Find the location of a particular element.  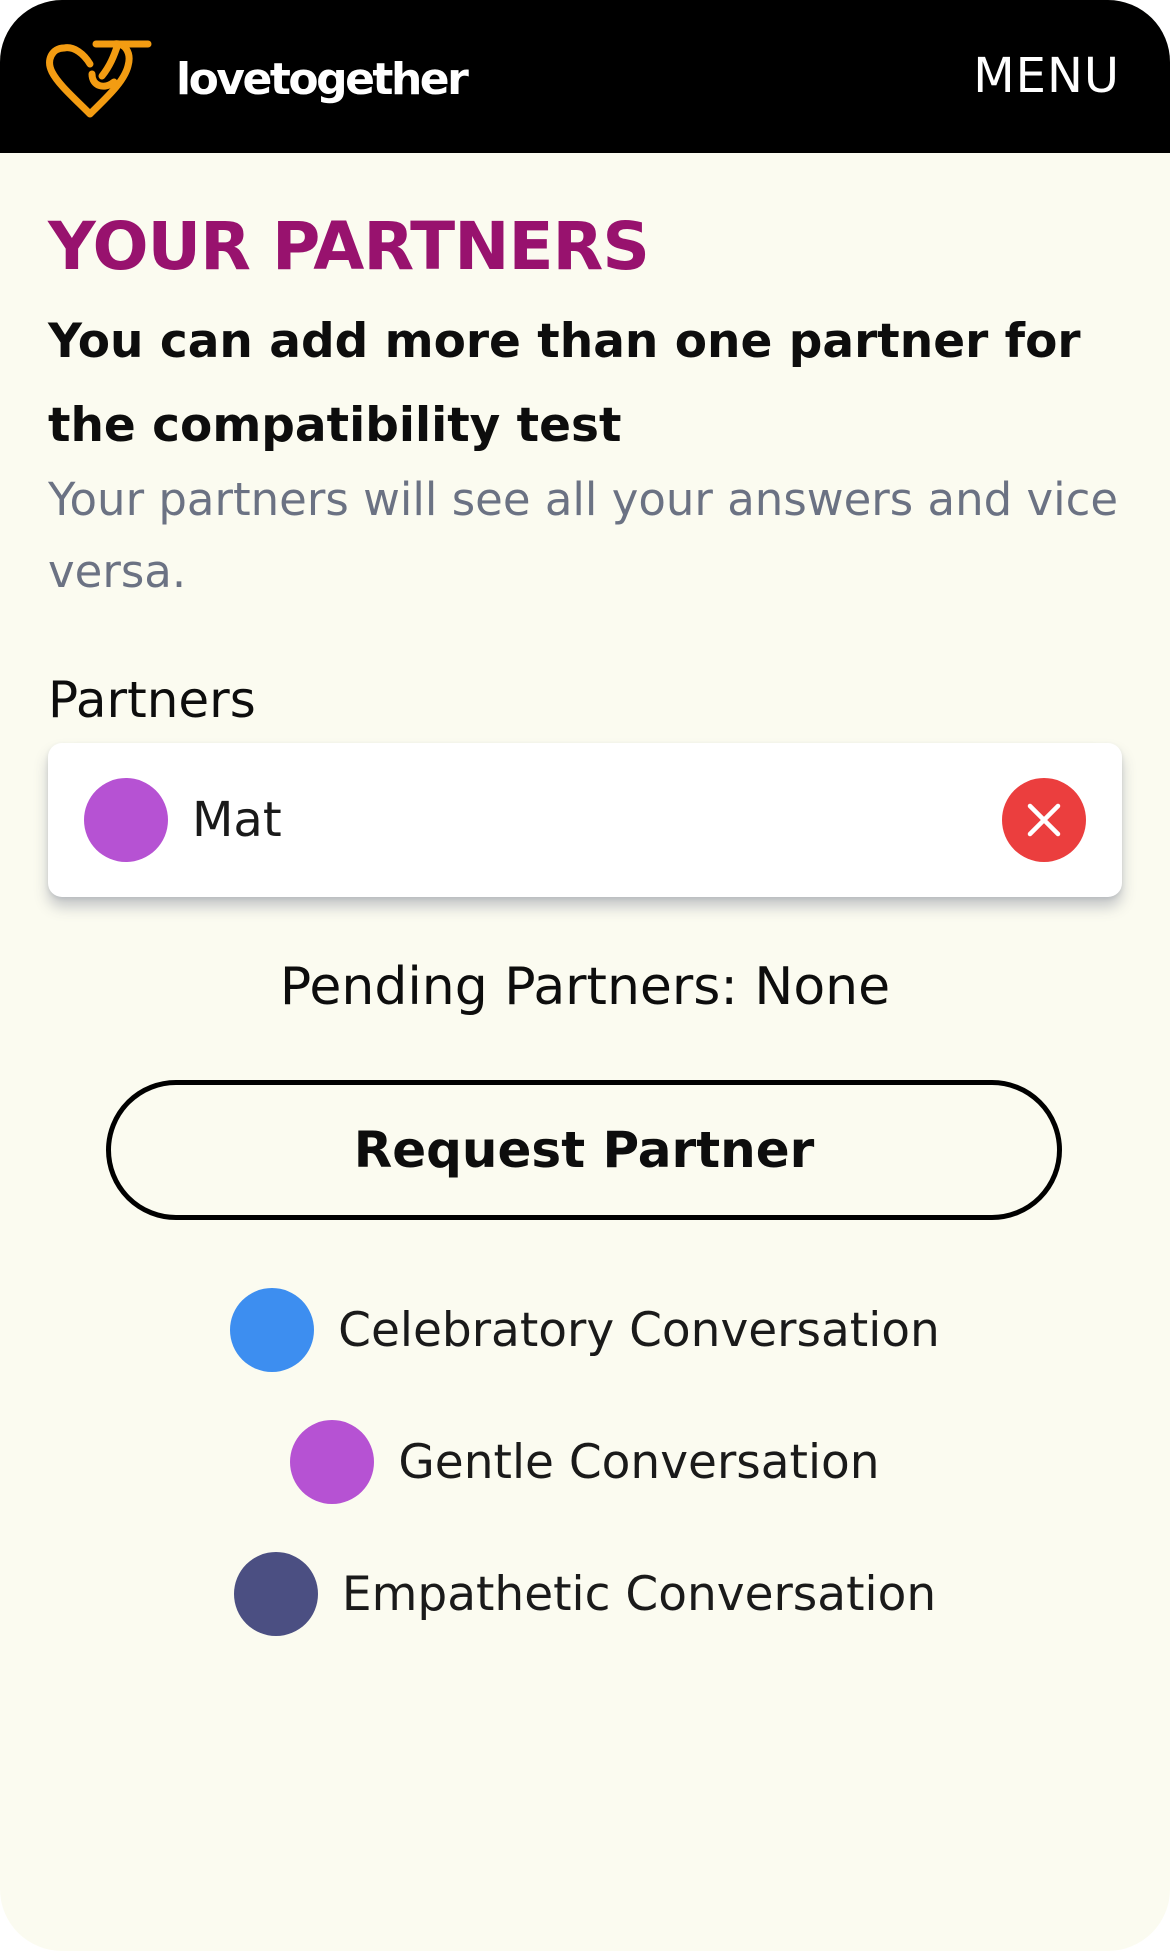

partner-name: Mat is located at coordinates (237, 820).